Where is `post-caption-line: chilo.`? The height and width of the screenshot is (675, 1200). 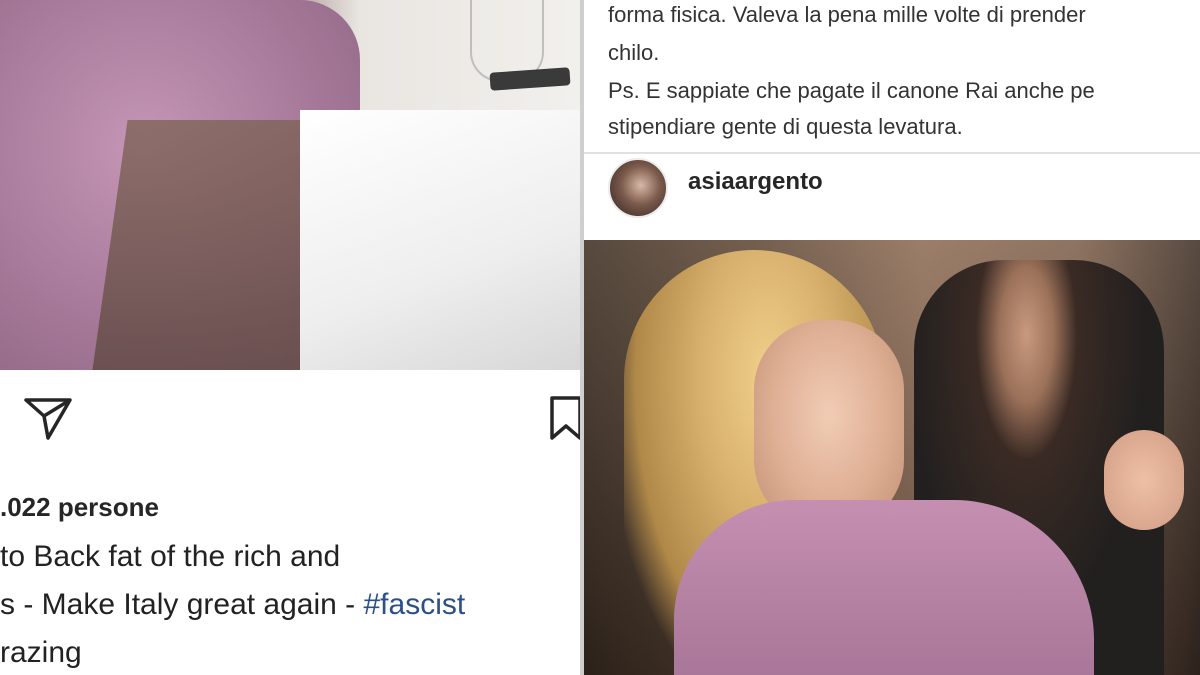
post-caption-line: chilo. is located at coordinates (634, 52).